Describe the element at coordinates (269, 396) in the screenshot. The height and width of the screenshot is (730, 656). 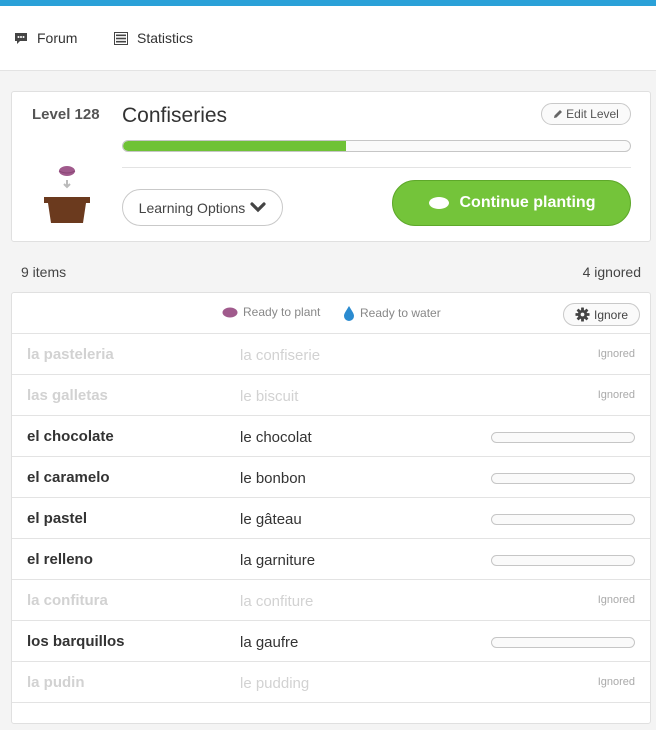
I see `definition-text: le biscuit` at that location.